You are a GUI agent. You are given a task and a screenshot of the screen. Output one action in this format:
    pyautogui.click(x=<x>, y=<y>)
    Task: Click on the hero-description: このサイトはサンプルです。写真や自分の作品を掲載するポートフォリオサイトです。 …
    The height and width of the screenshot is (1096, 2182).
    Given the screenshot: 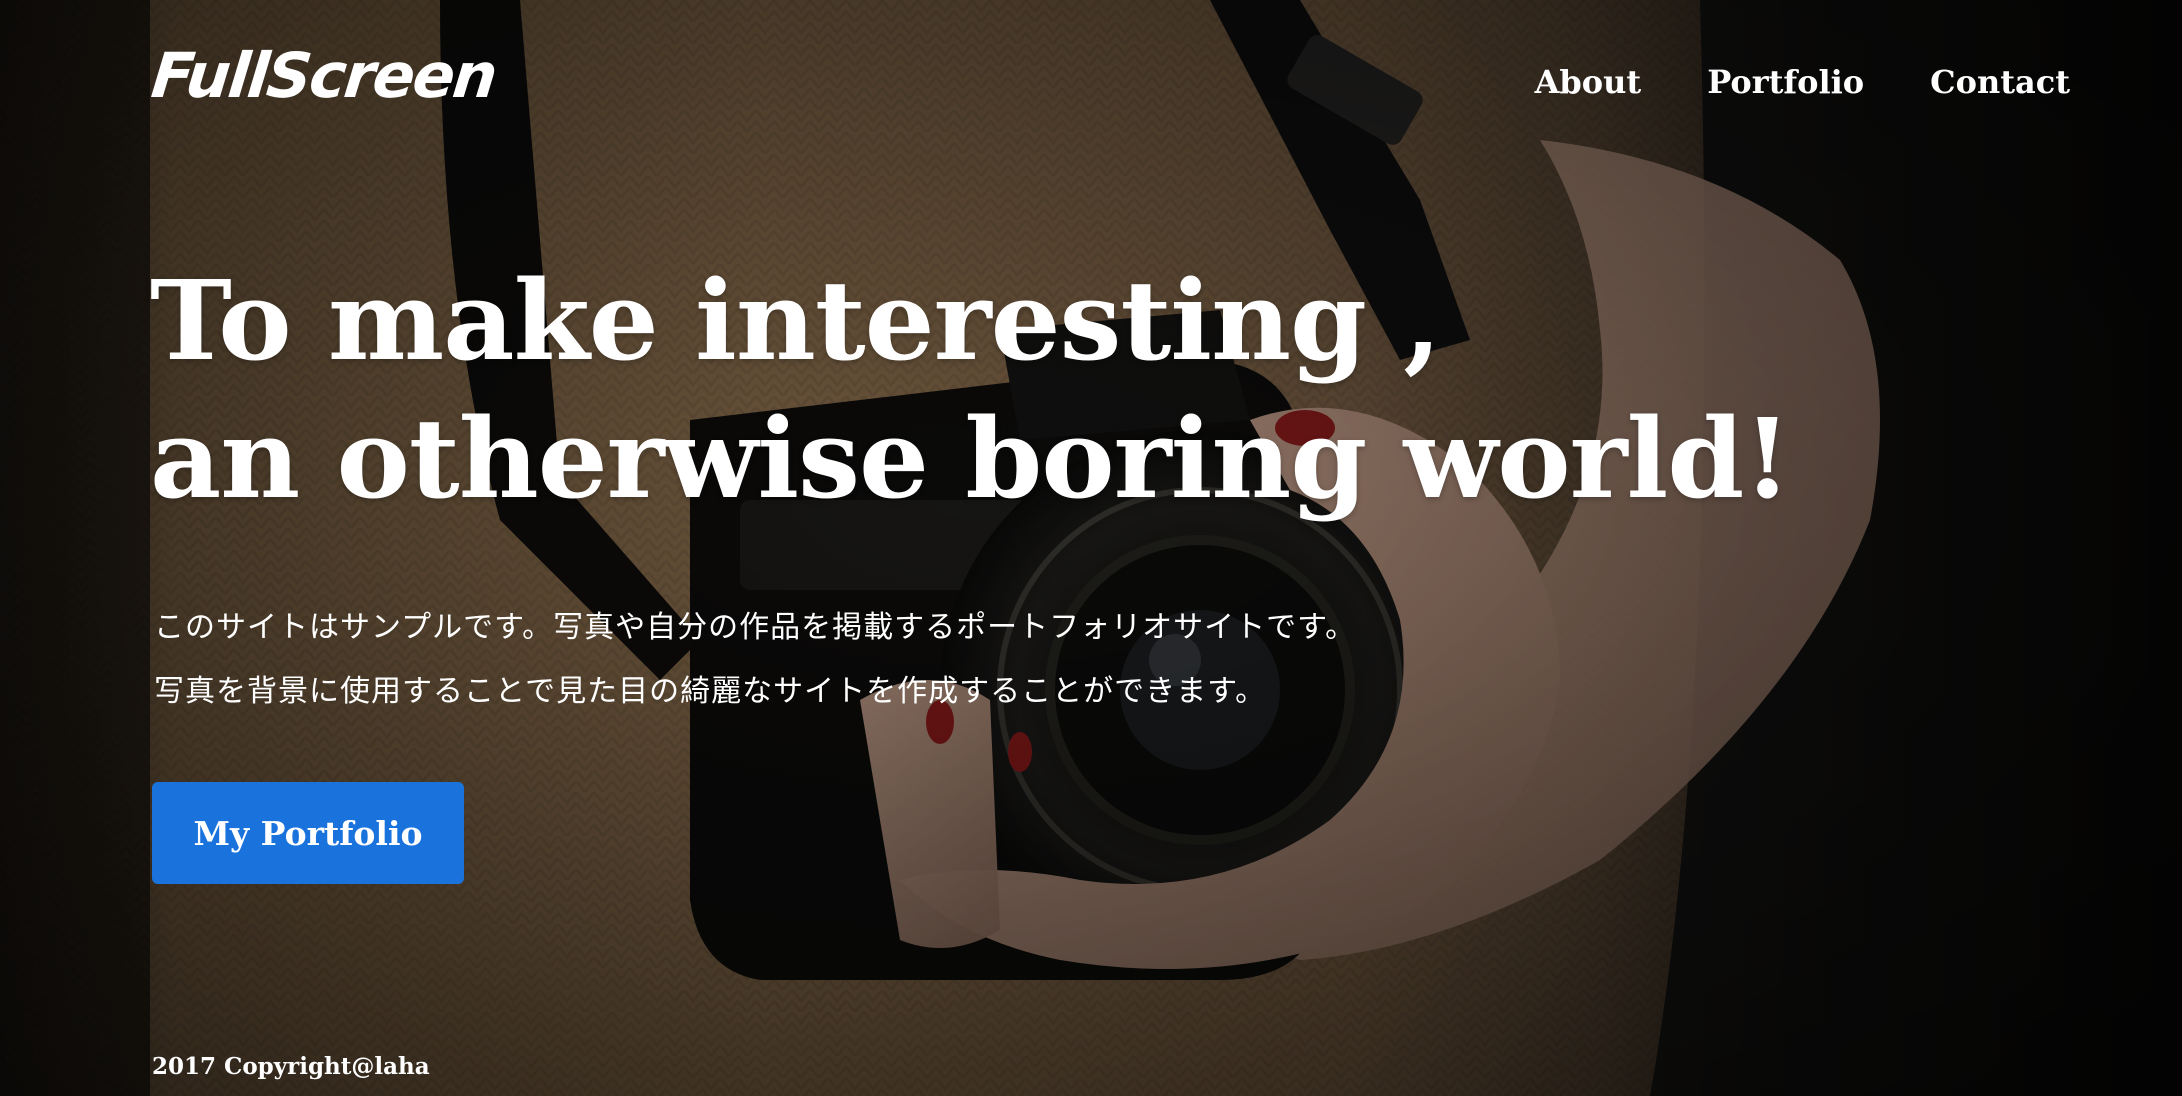 What is the action you would take?
    pyautogui.click(x=755, y=660)
    